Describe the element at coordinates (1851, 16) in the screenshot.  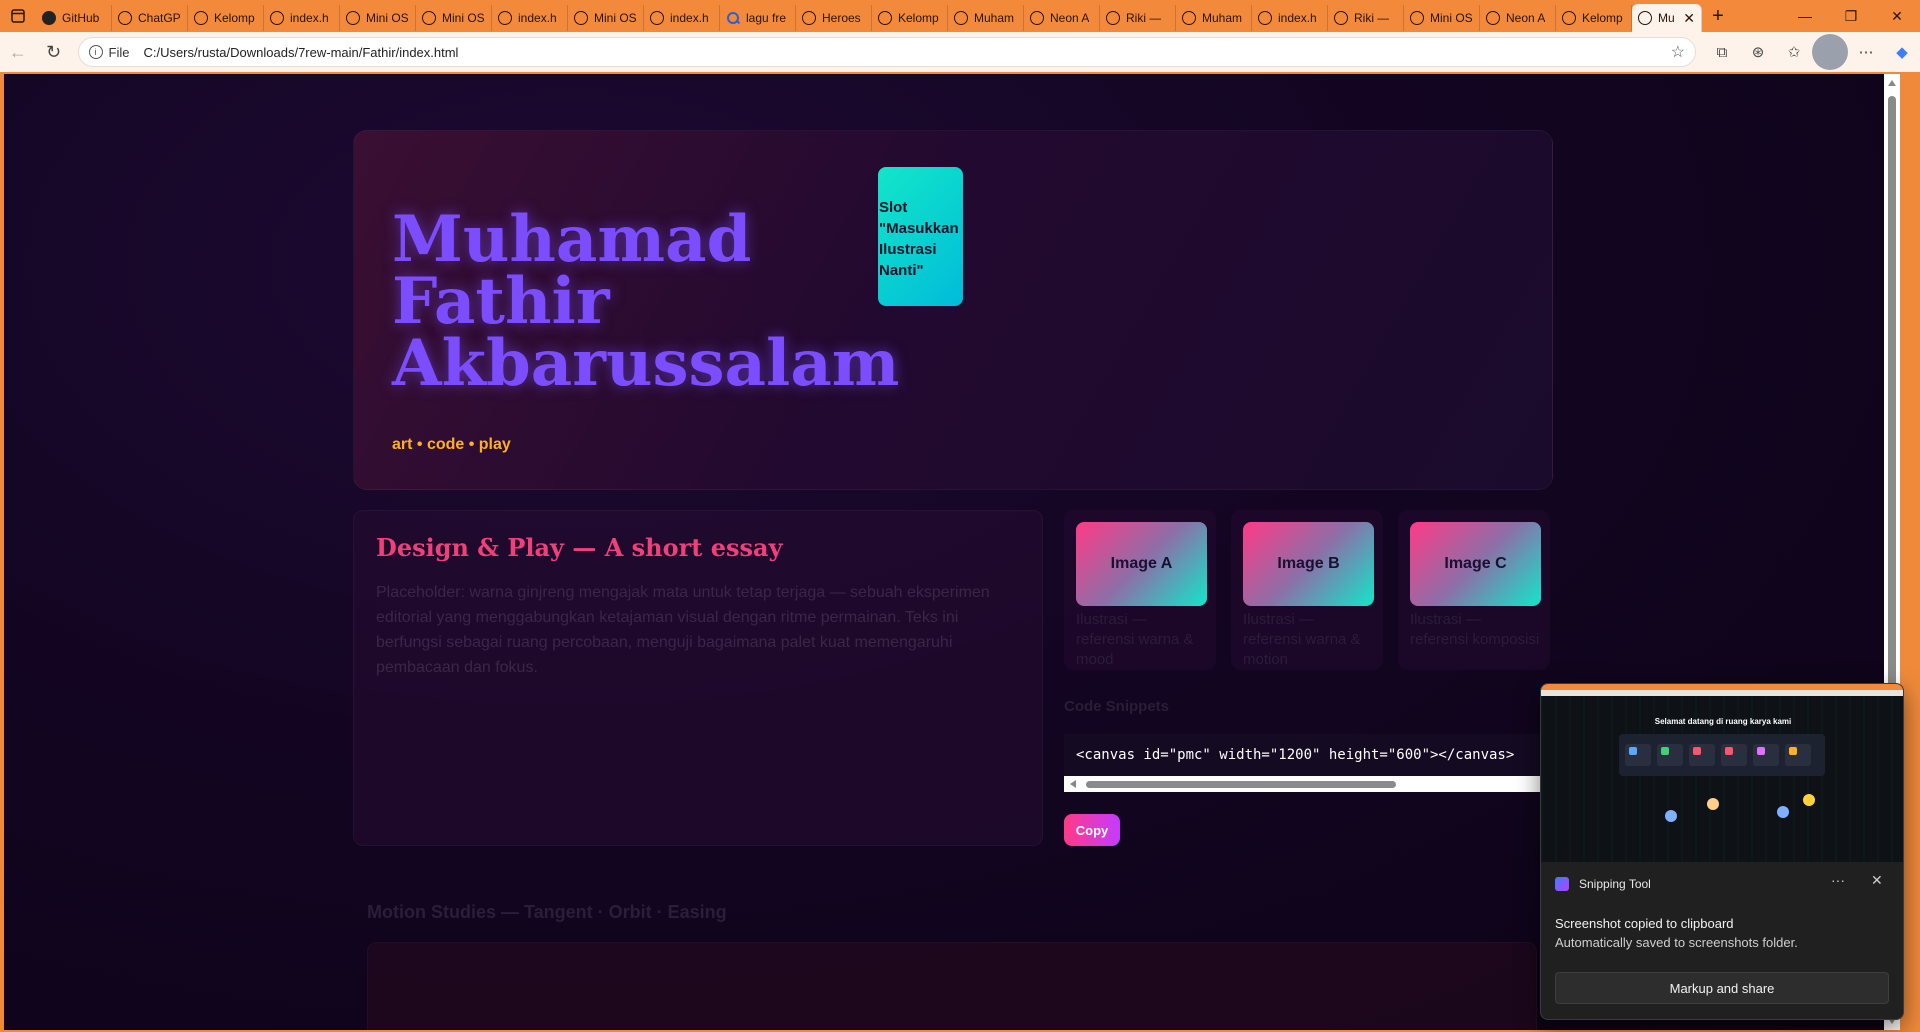
I see `maximize-button: ❐` at that location.